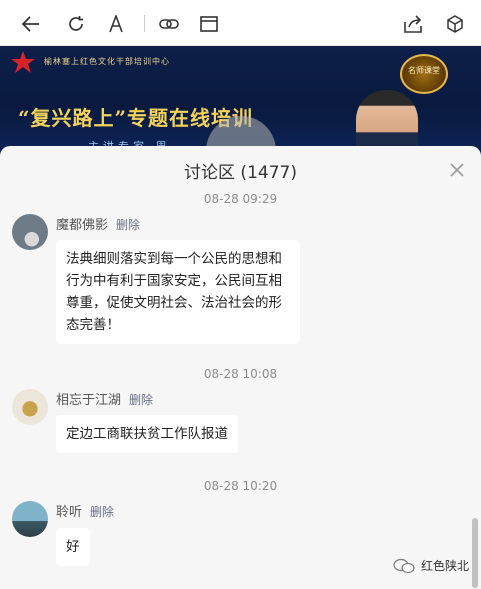 This screenshot has height=589, width=481. What do you see at coordinates (404, 565) in the screenshot?
I see `wechat-icon` at bounding box center [404, 565].